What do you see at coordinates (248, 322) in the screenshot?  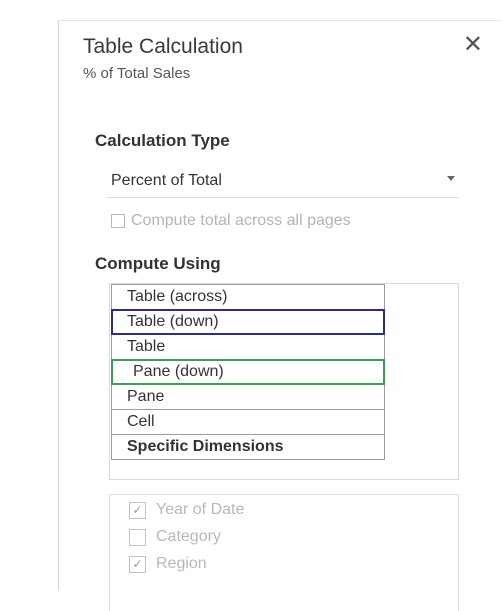 I see `option-table-down: Table (down)` at bounding box center [248, 322].